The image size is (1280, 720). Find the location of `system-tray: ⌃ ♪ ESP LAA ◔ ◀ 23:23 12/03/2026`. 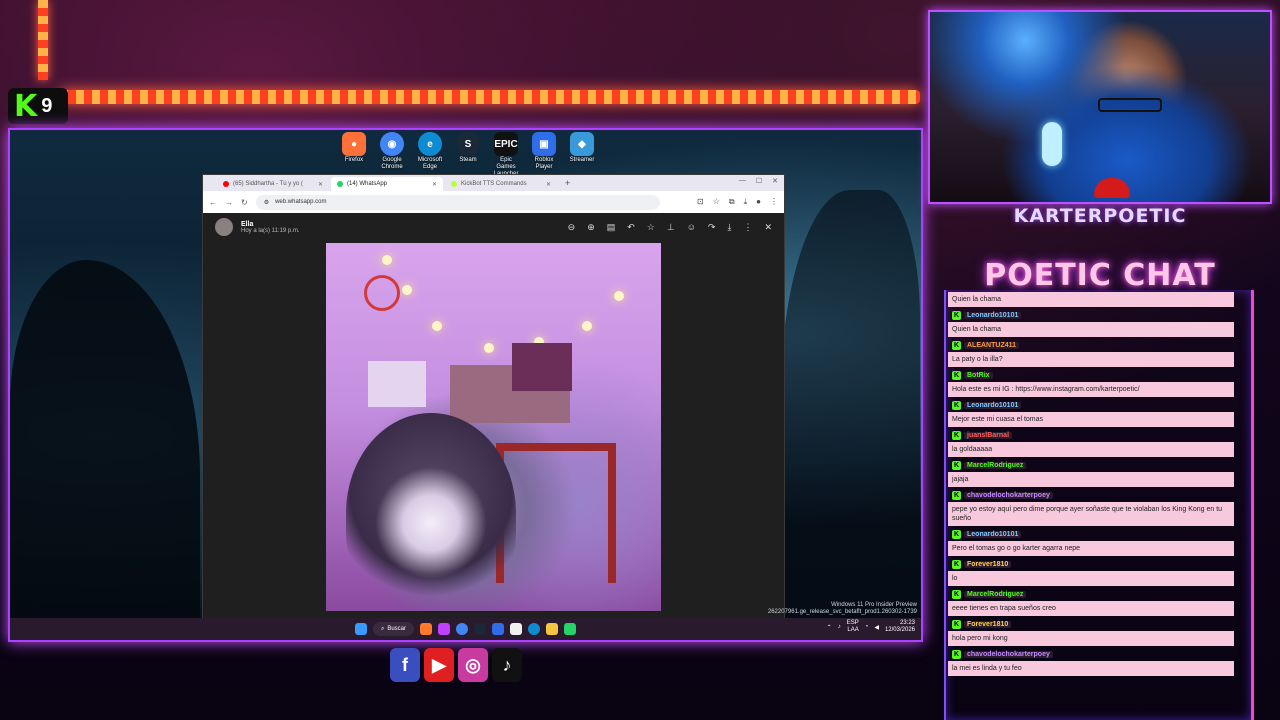

system-tray: ⌃ ♪ ESP LAA ◔ ◀ 23:23 12/03/2026 is located at coordinates (871, 627).